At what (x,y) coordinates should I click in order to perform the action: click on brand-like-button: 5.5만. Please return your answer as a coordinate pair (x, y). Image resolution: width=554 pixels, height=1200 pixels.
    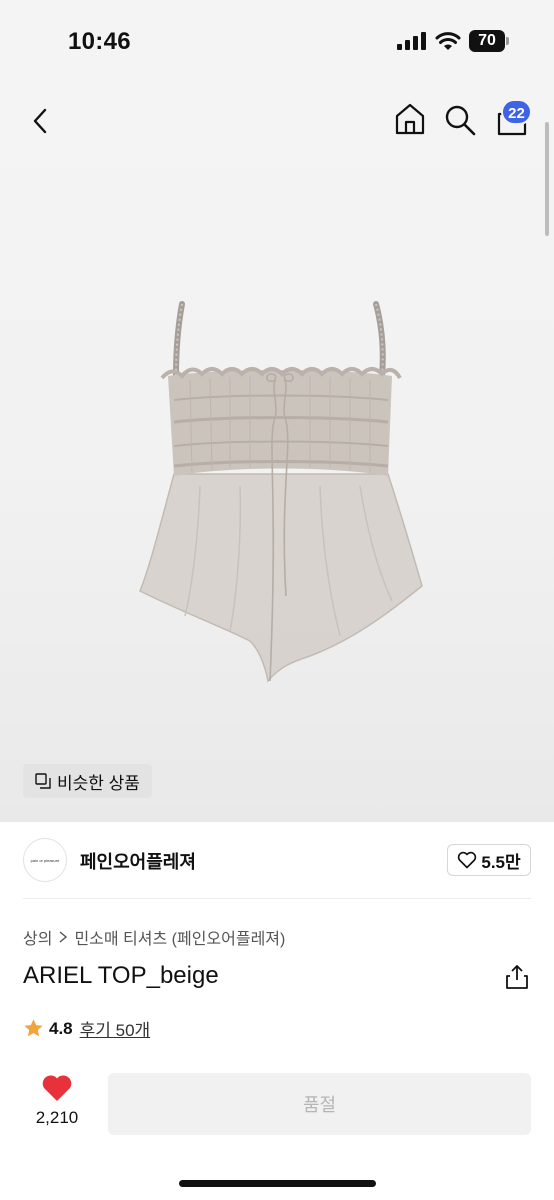
    Looking at the image, I should click on (489, 860).